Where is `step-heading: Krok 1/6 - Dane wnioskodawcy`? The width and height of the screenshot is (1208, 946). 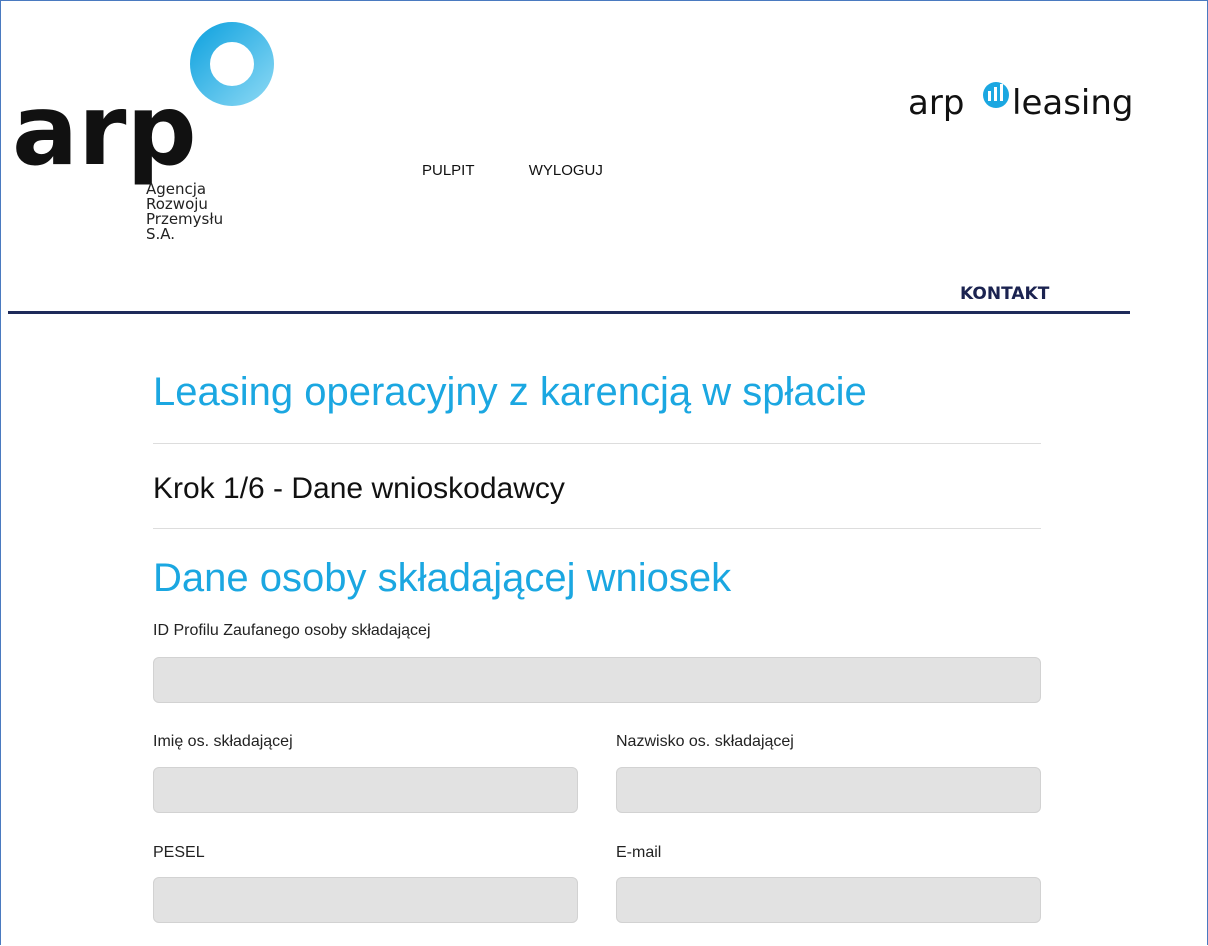 step-heading: Krok 1/6 - Dane wnioskodawcy is located at coordinates (359, 488).